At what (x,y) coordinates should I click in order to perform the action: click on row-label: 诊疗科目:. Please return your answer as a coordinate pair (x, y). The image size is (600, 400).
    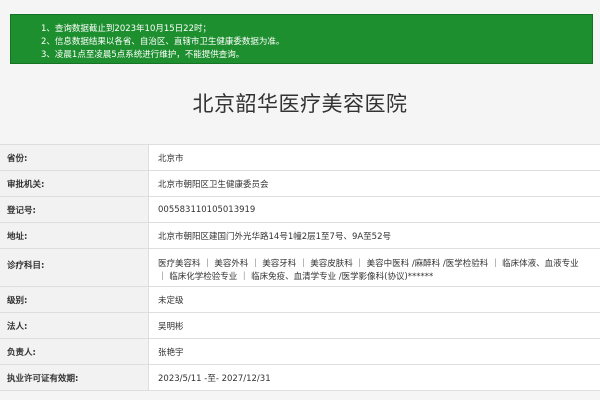
    Looking at the image, I should click on (74, 267).